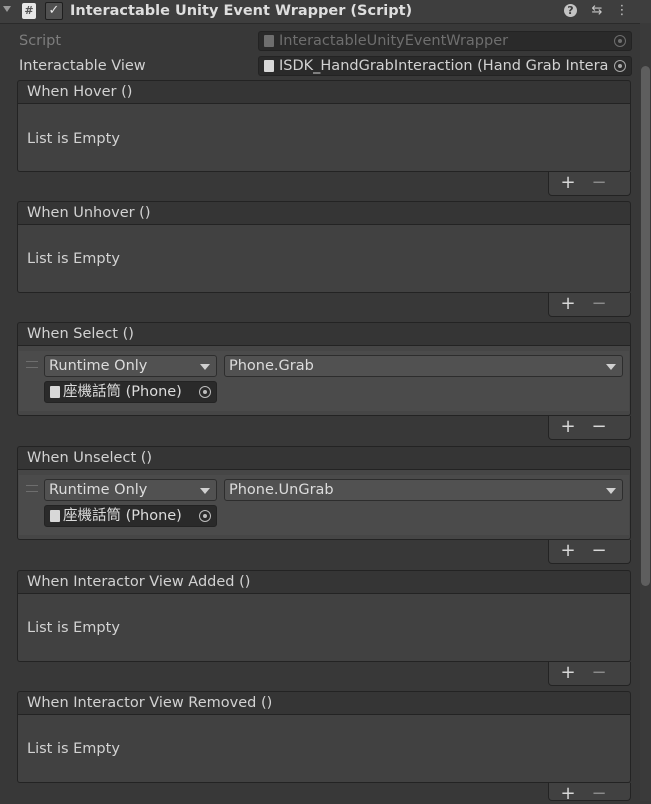  What do you see at coordinates (324, 334) in the screenshot?
I see `event-header-when-select: When Select ()` at bounding box center [324, 334].